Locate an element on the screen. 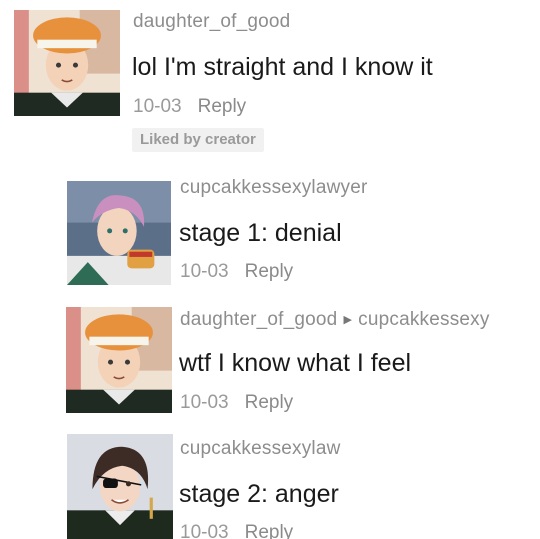  reply-author: daughter_of_good is located at coordinates (258, 319).